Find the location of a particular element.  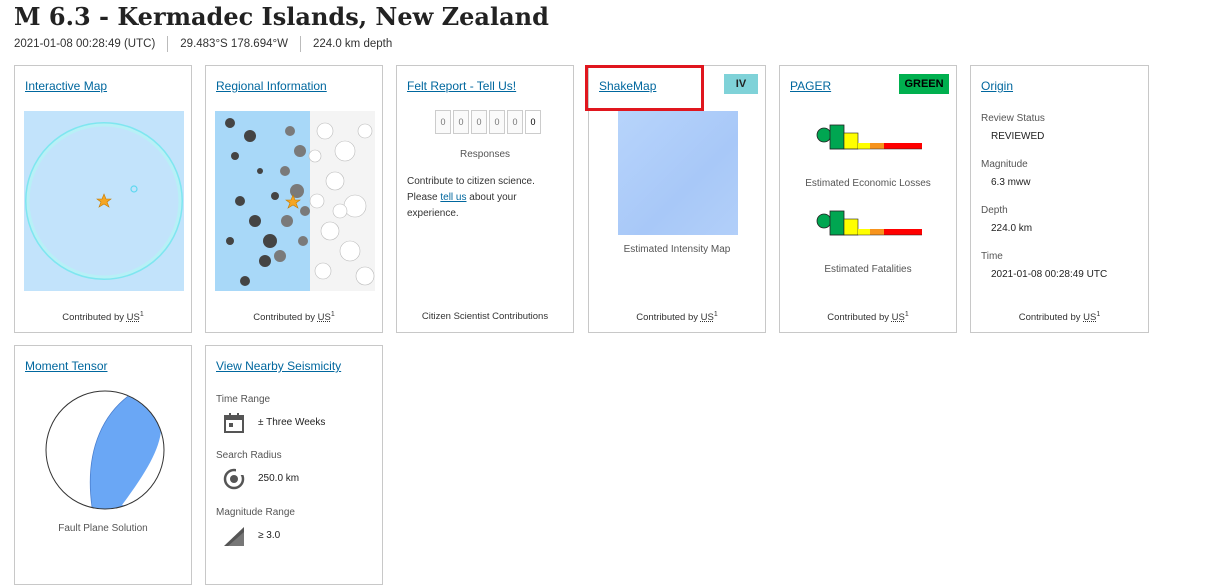

interactive-map-thumbnail is located at coordinates (104, 201).